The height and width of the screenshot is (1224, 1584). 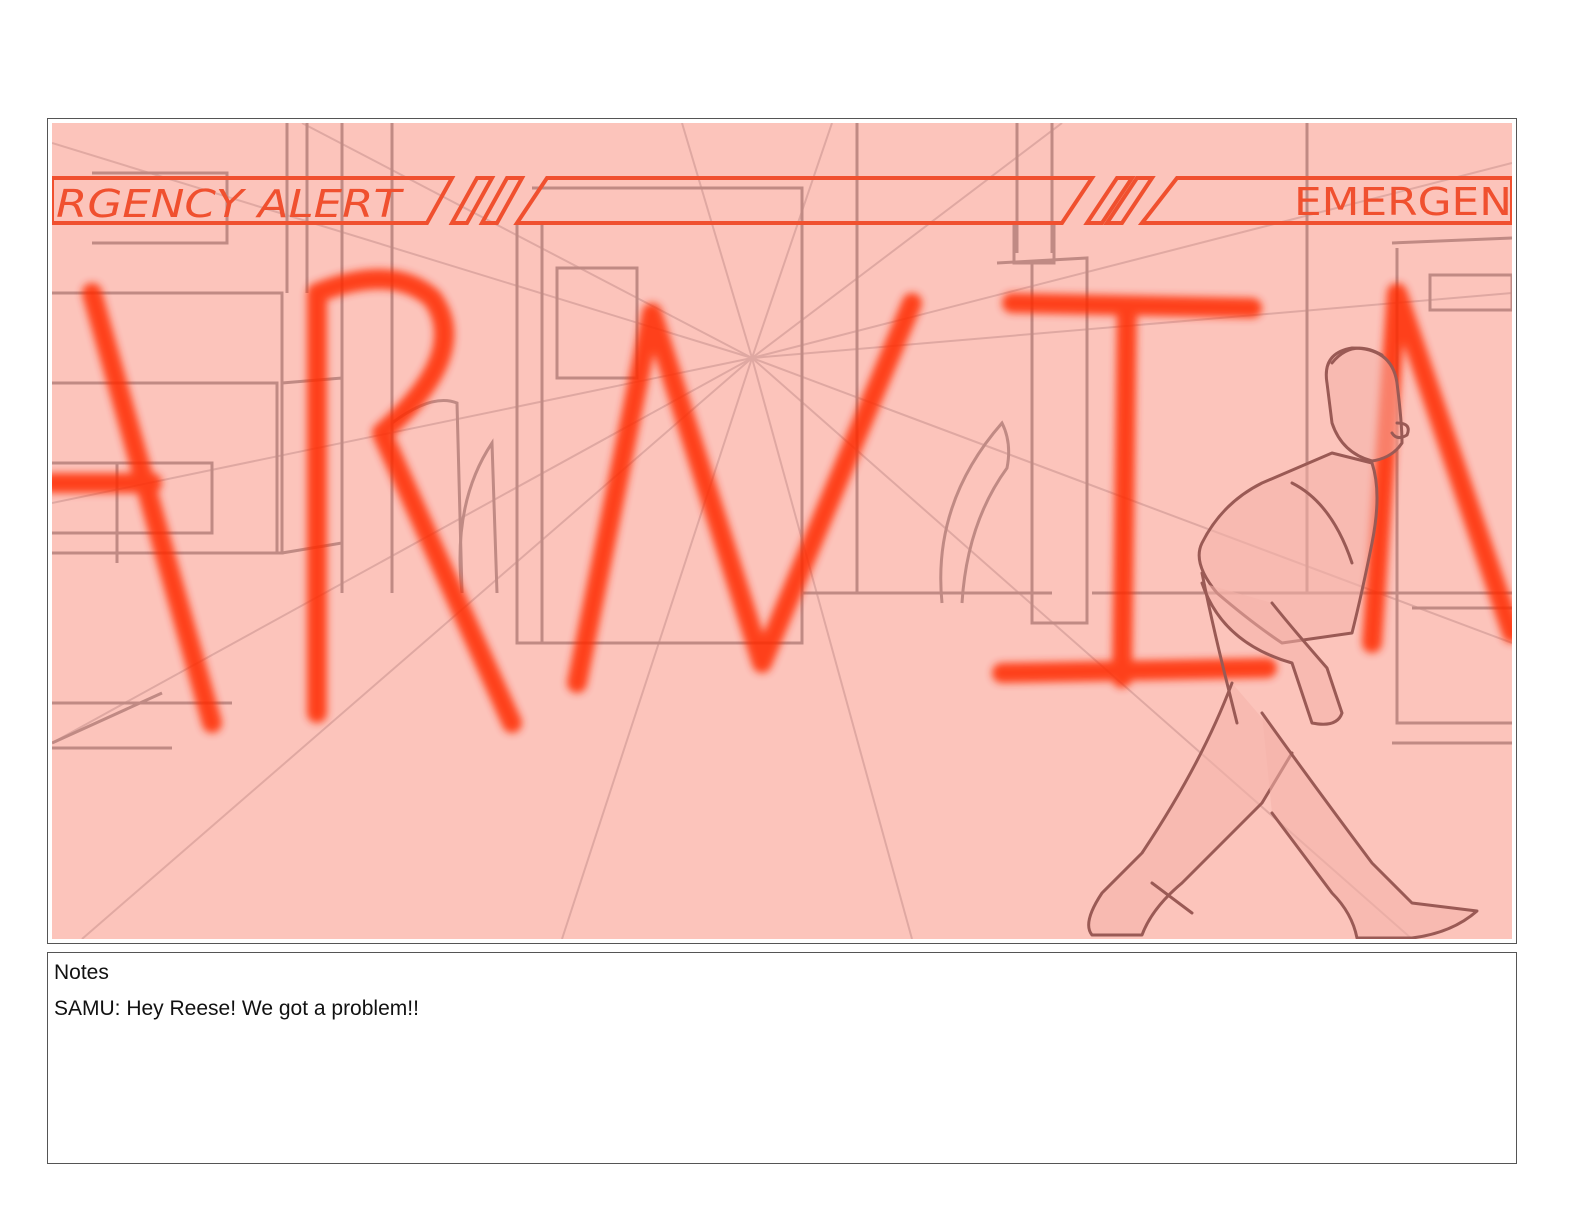 I want to click on banner-text-right: EMERGEN, so click(x=1403, y=202).